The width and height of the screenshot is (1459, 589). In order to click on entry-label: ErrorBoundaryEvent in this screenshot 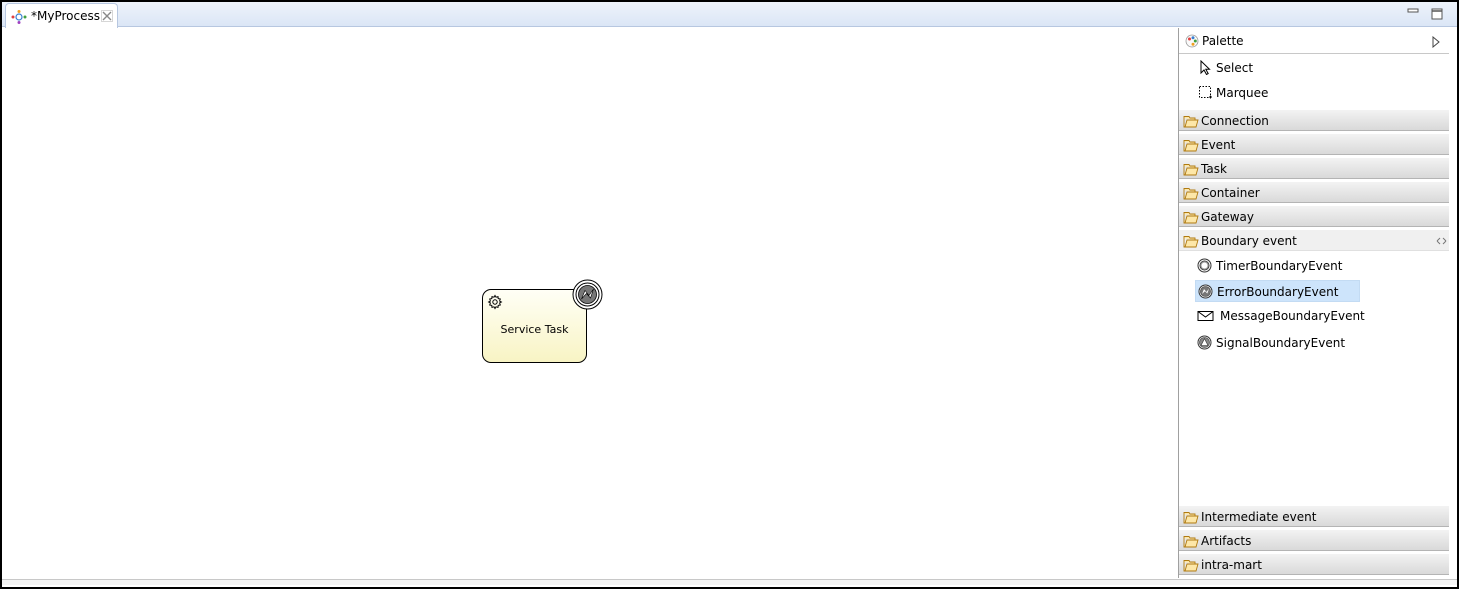, I will do `click(1278, 292)`.